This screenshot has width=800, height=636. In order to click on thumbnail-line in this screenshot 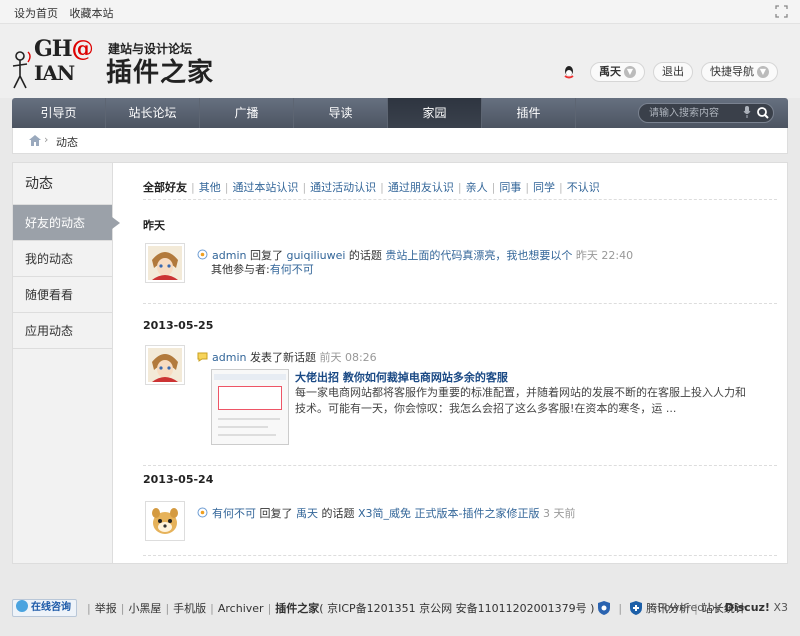, I will do `click(247, 435)`.